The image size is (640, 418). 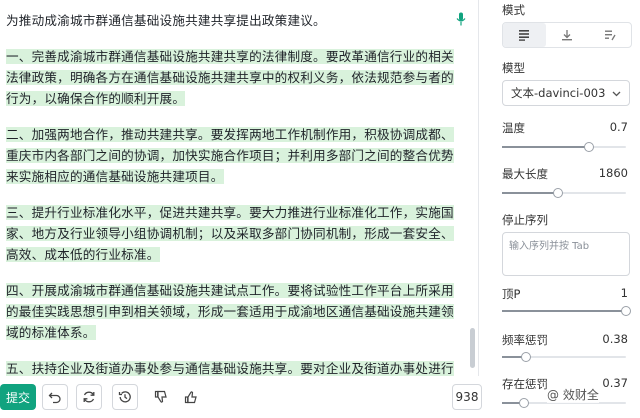 What do you see at coordinates (558, 93) in the screenshot?
I see `model-select-value: 文本-davinci-003` at bounding box center [558, 93].